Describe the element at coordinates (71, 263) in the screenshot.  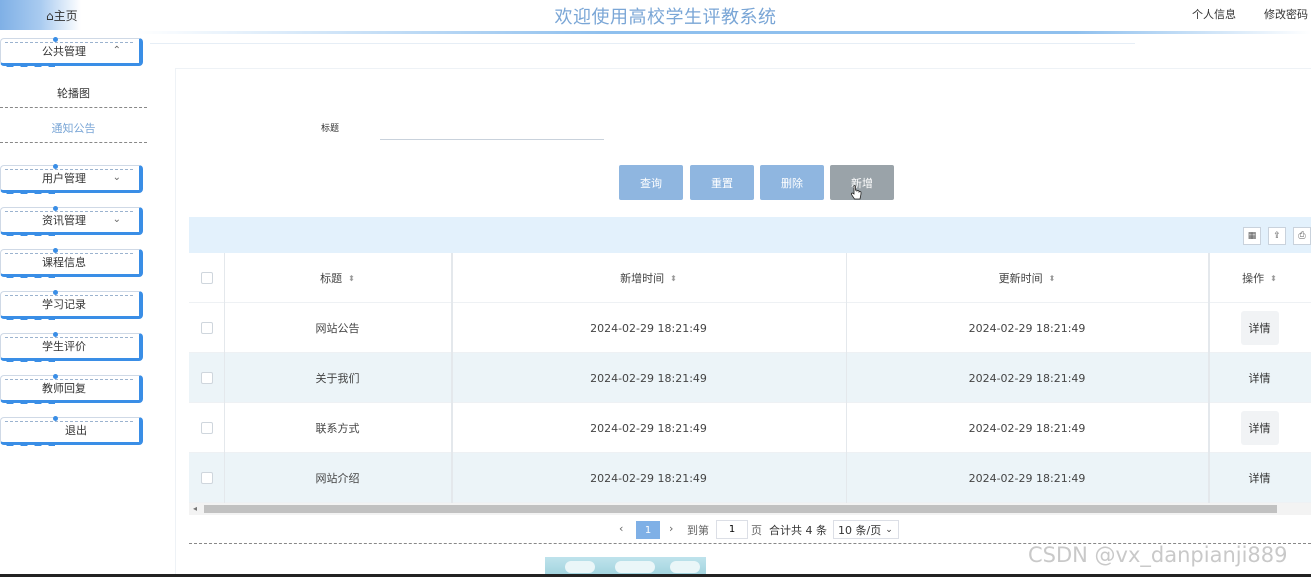
I see `sidebar-item-courses: 课程信息` at that location.